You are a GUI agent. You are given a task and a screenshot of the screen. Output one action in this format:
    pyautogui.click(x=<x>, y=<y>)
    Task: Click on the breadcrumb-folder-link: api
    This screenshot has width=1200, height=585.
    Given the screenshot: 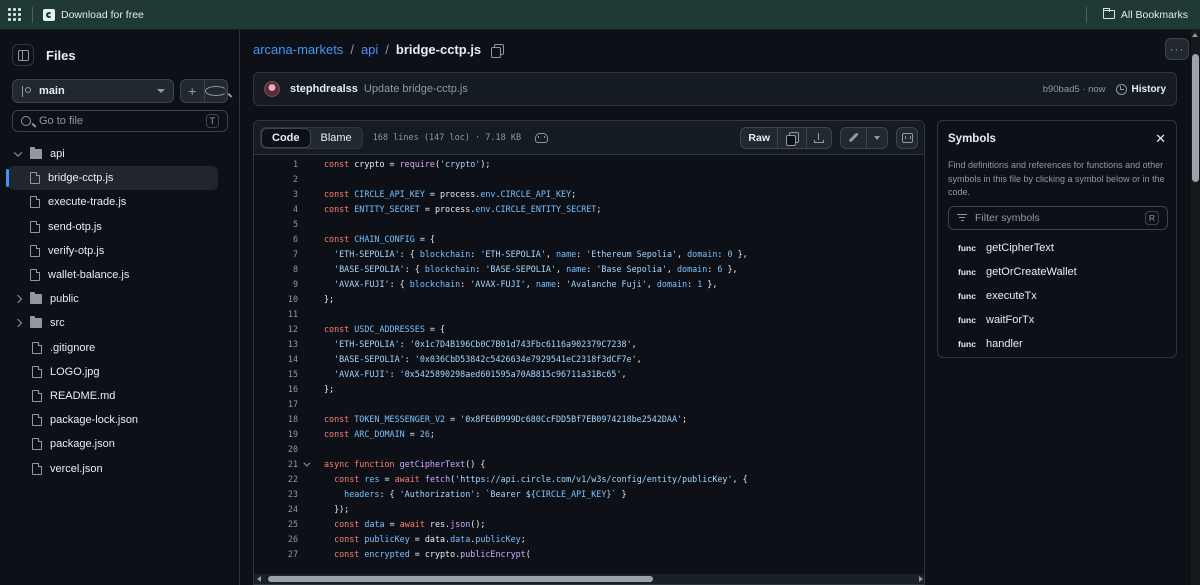 What is the action you would take?
    pyautogui.click(x=369, y=49)
    